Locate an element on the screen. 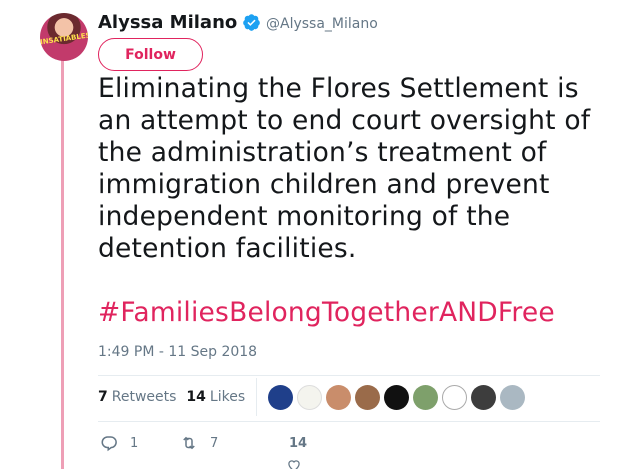  avatar-text: INSATIABLES is located at coordinates (64, 39).